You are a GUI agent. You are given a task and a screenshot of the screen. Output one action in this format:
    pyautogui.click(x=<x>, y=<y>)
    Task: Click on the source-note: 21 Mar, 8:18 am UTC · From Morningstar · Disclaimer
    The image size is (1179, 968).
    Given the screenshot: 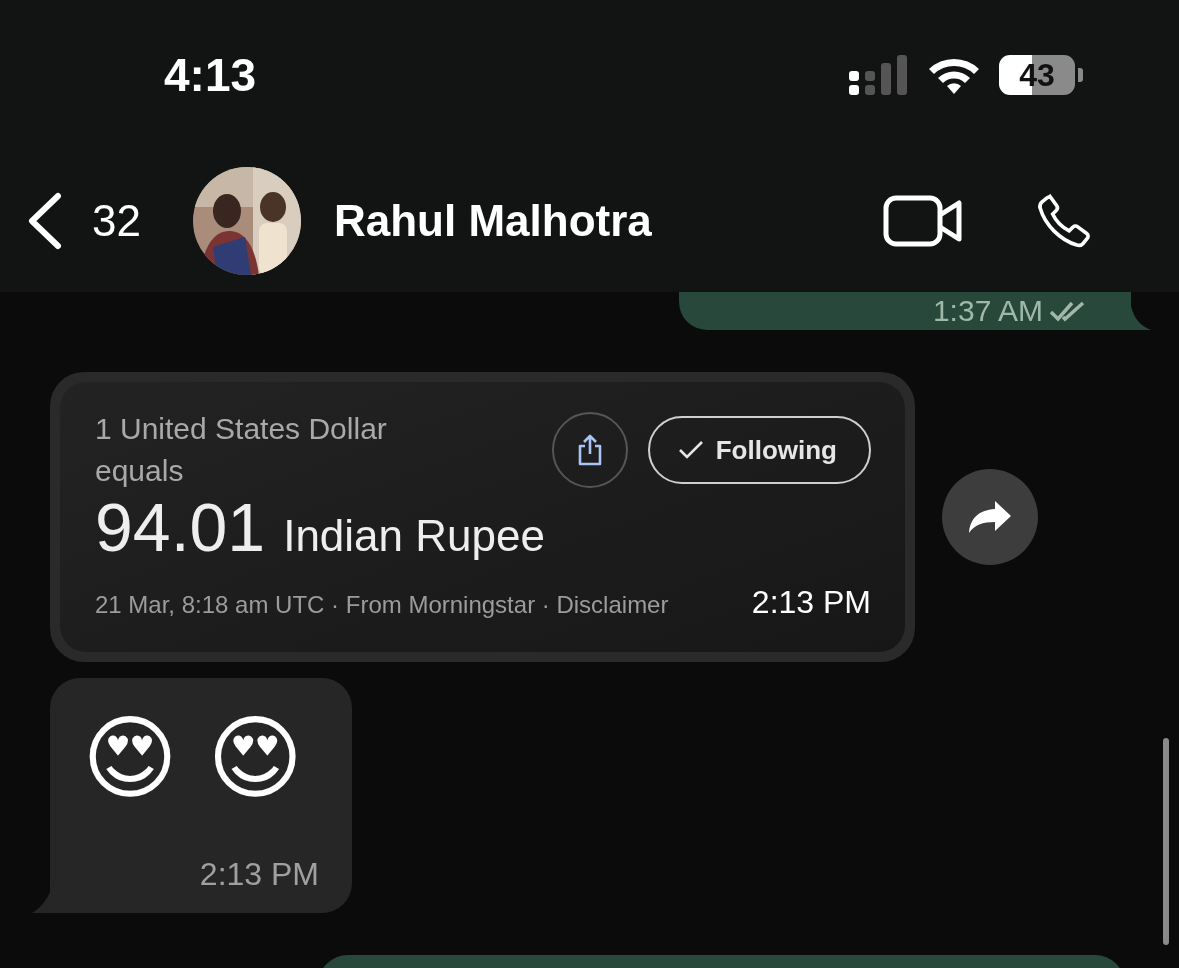 What is the action you would take?
    pyautogui.click(x=382, y=605)
    